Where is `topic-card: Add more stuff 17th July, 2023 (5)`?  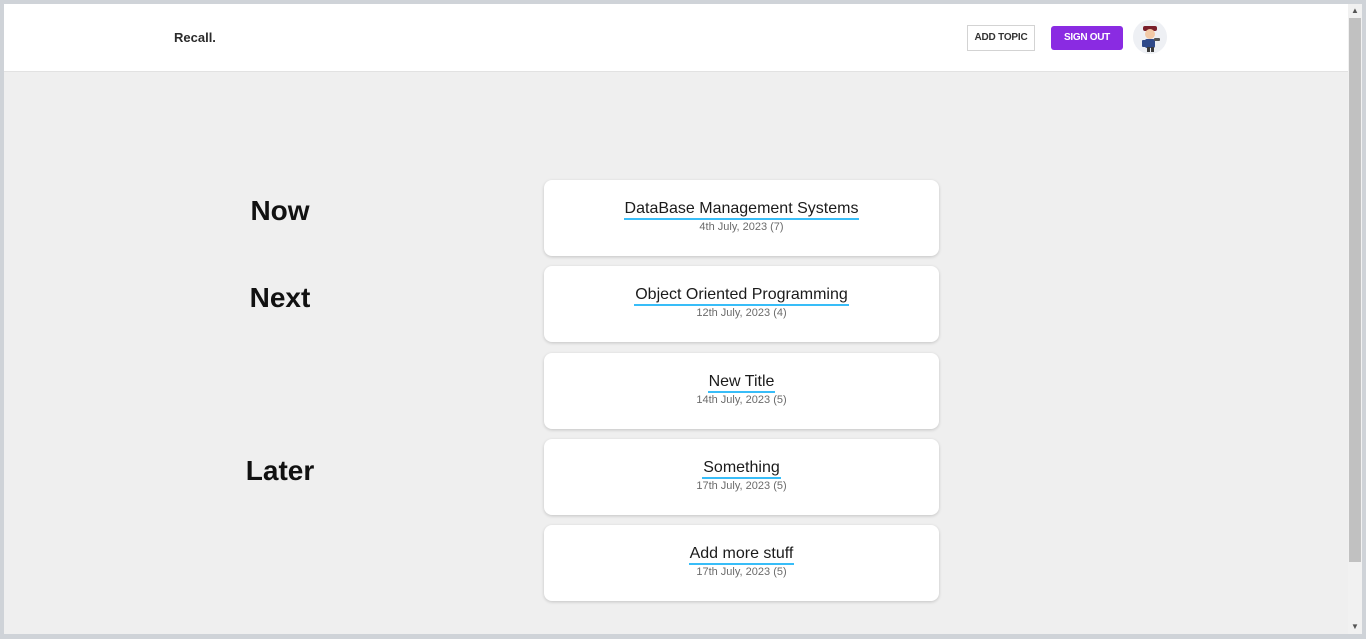 topic-card: Add more stuff 17th July, 2023 (5) is located at coordinates (741, 563).